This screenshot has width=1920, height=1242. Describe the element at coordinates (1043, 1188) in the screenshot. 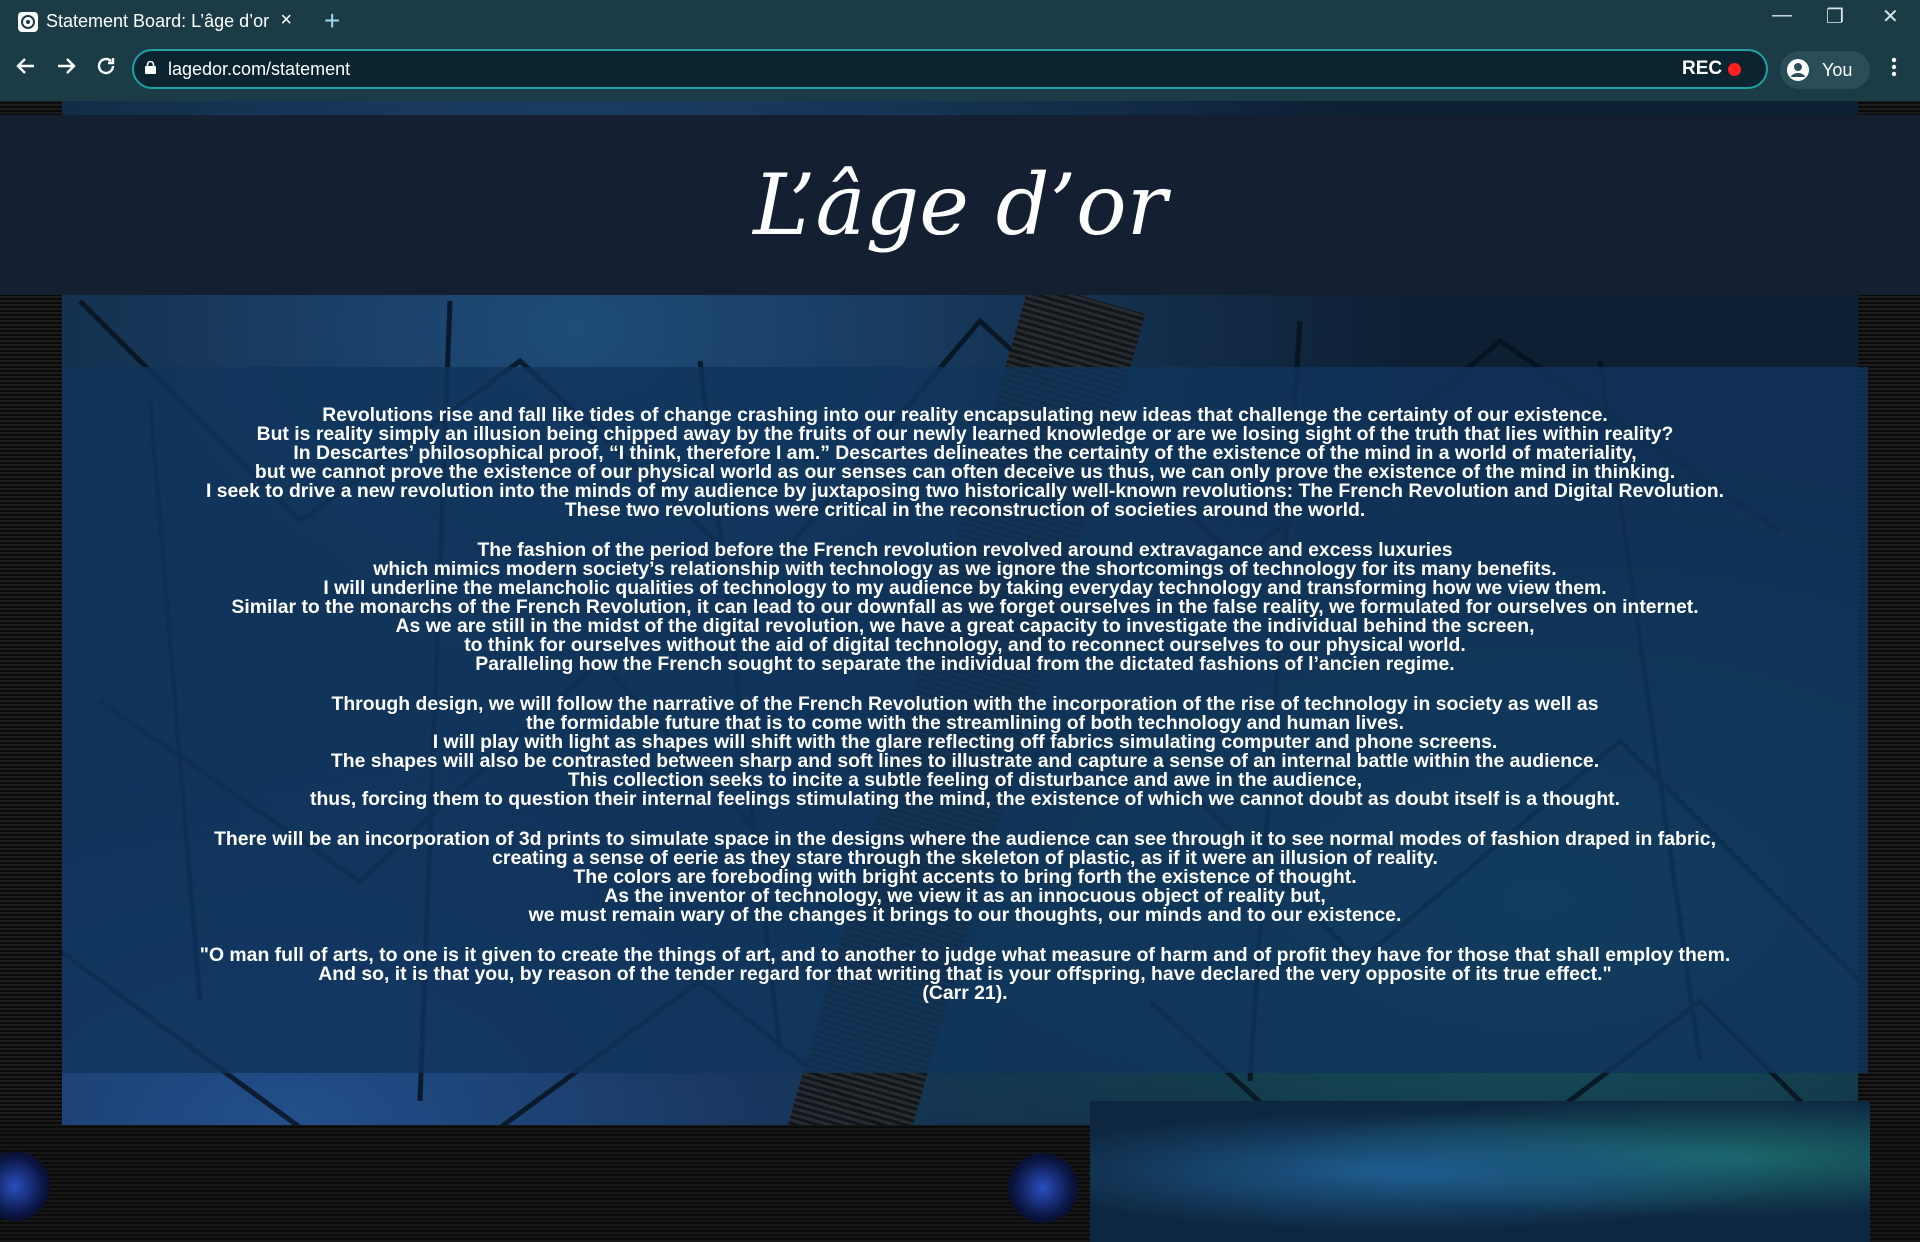

I see `background-lens` at that location.